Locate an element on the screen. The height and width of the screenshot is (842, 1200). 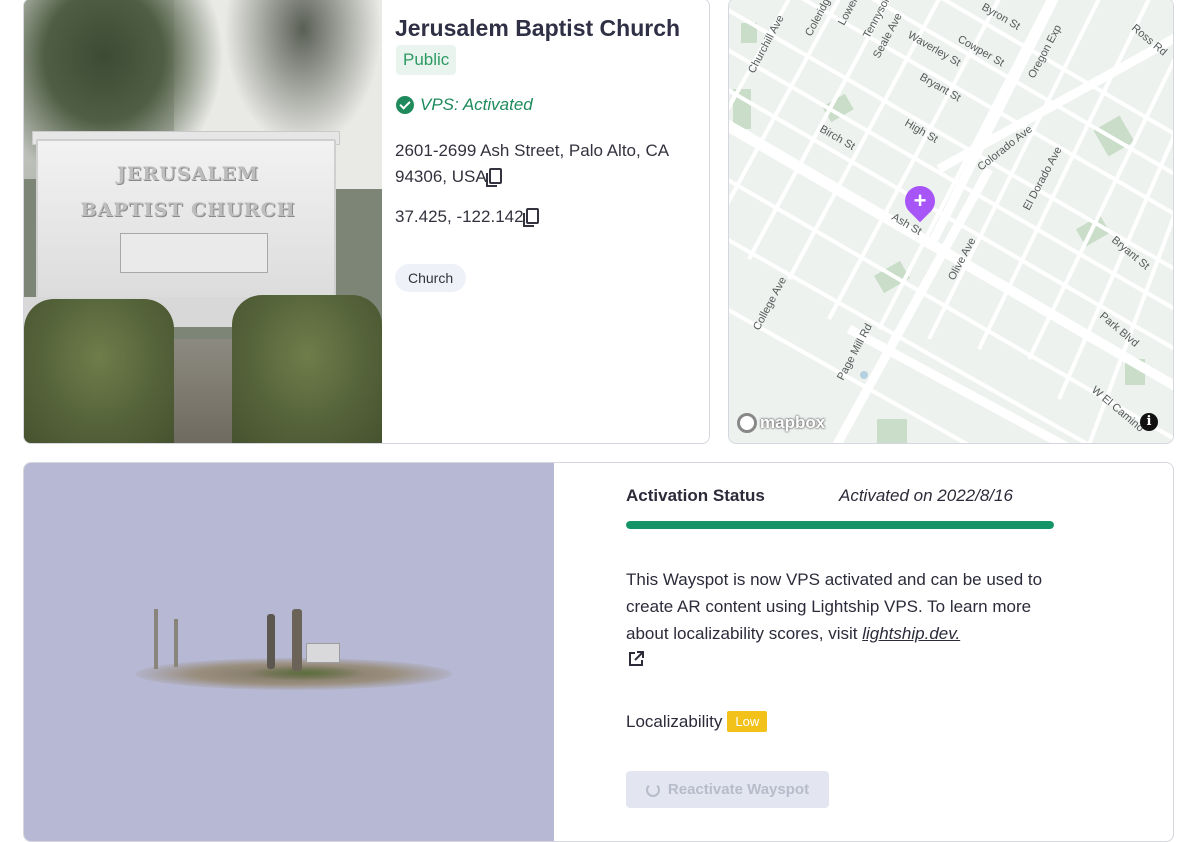
vps-status: VPS: Activated is located at coordinates (464, 105).